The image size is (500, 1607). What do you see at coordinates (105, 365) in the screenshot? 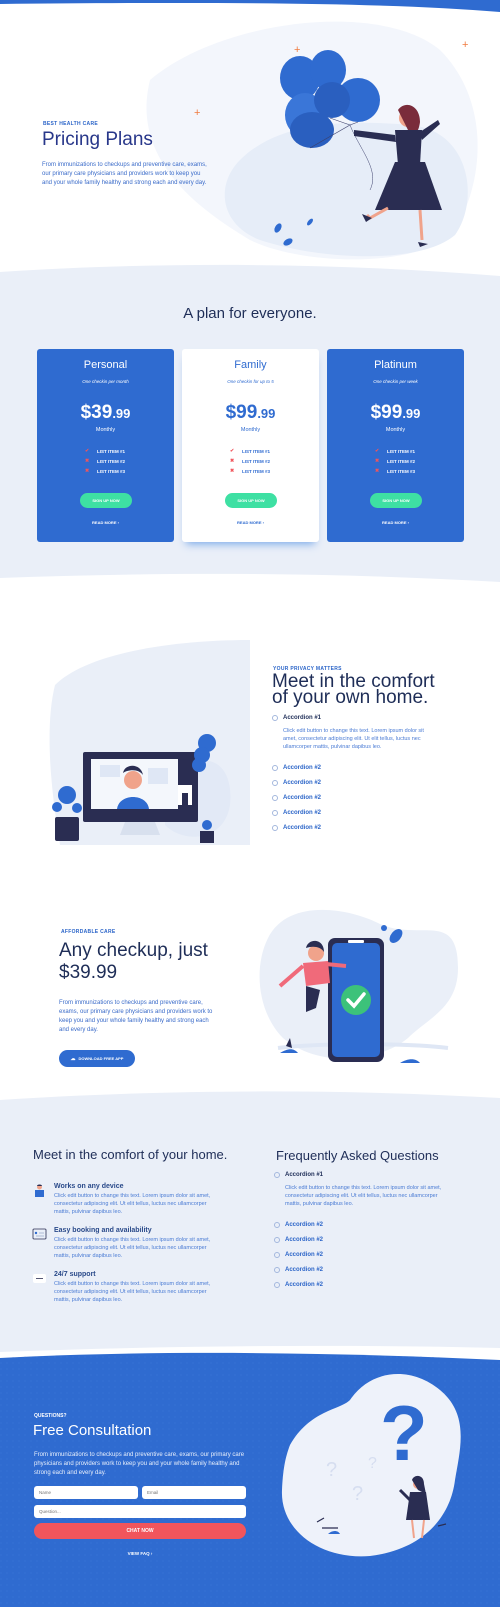
I see `plan-name: Personal` at bounding box center [105, 365].